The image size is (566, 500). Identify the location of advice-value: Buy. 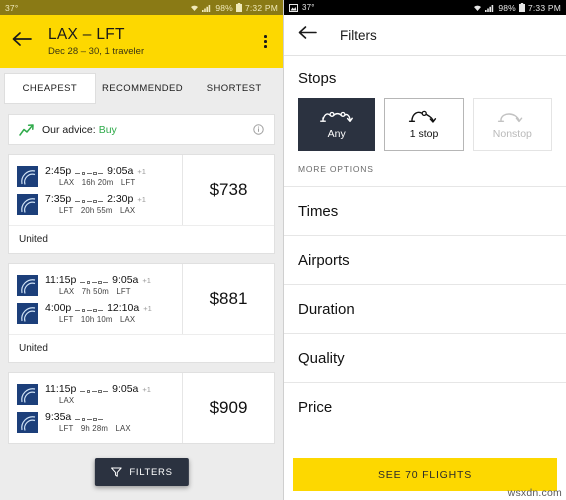
(107, 129).